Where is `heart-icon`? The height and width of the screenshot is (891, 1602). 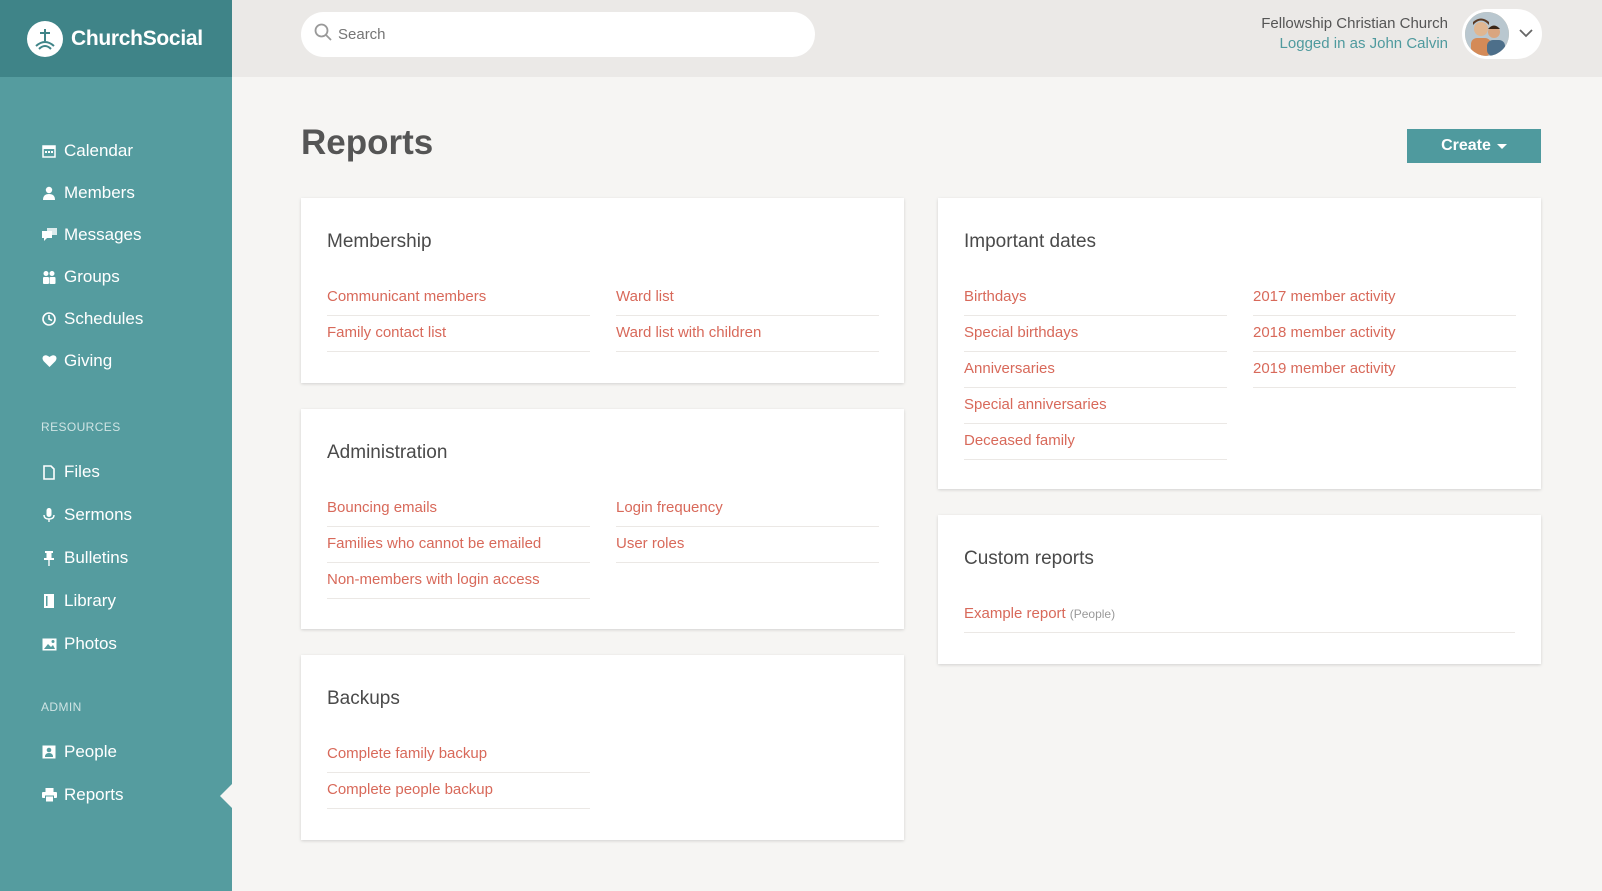 heart-icon is located at coordinates (49, 361).